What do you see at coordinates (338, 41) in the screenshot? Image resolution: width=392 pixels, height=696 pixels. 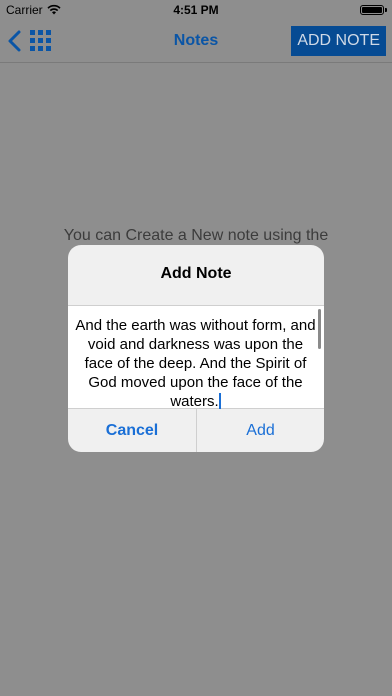 I see `add-note-button: ADD NOTE` at bounding box center [338, 41].